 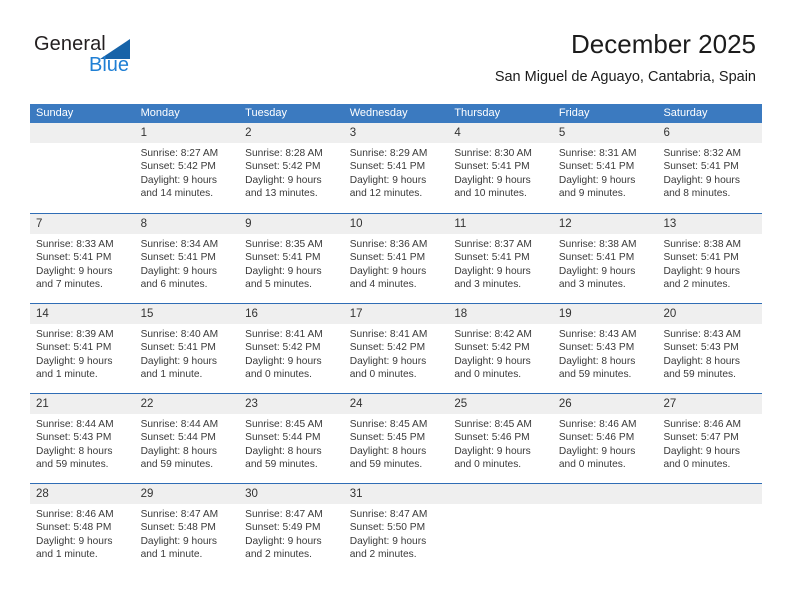 I want to click on day-number: 10, so click(x=356, y=224).